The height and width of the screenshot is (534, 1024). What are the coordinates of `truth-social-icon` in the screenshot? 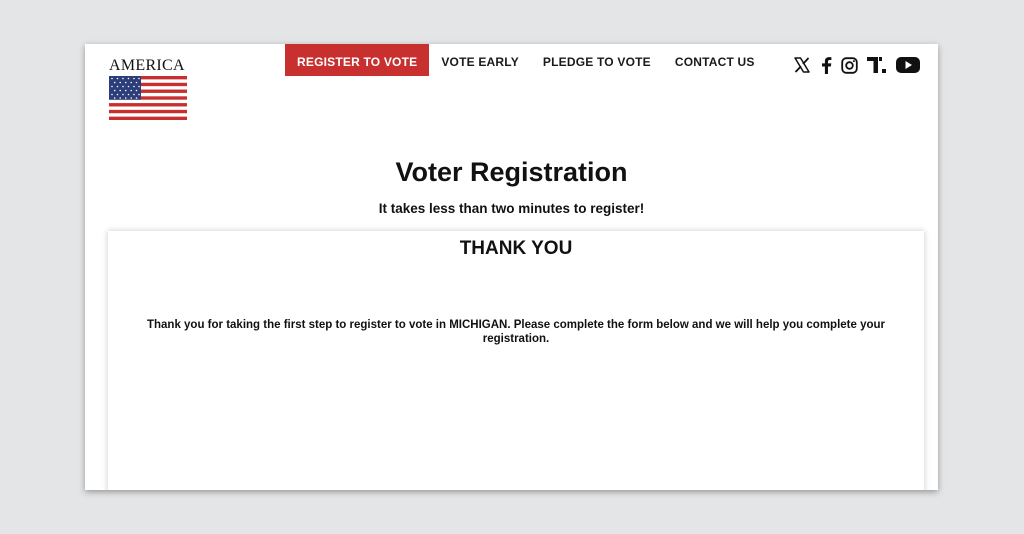 It's located at (877, 65).